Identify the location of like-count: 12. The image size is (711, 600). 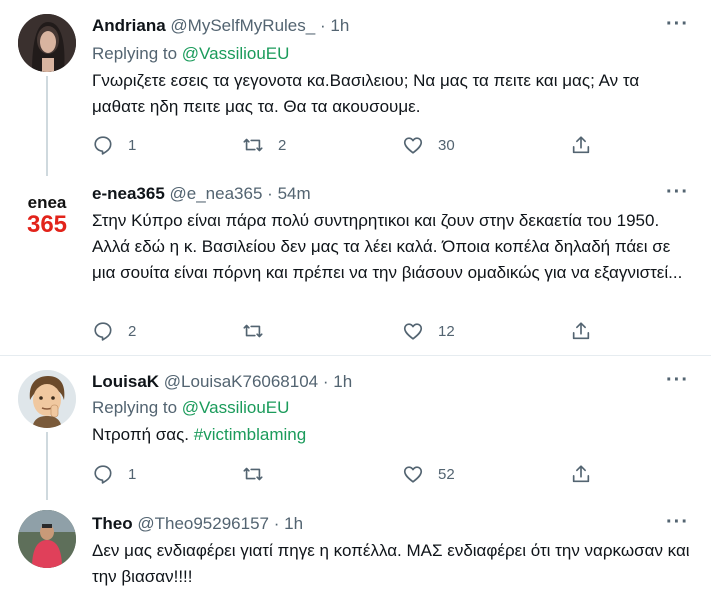
(446, 331).